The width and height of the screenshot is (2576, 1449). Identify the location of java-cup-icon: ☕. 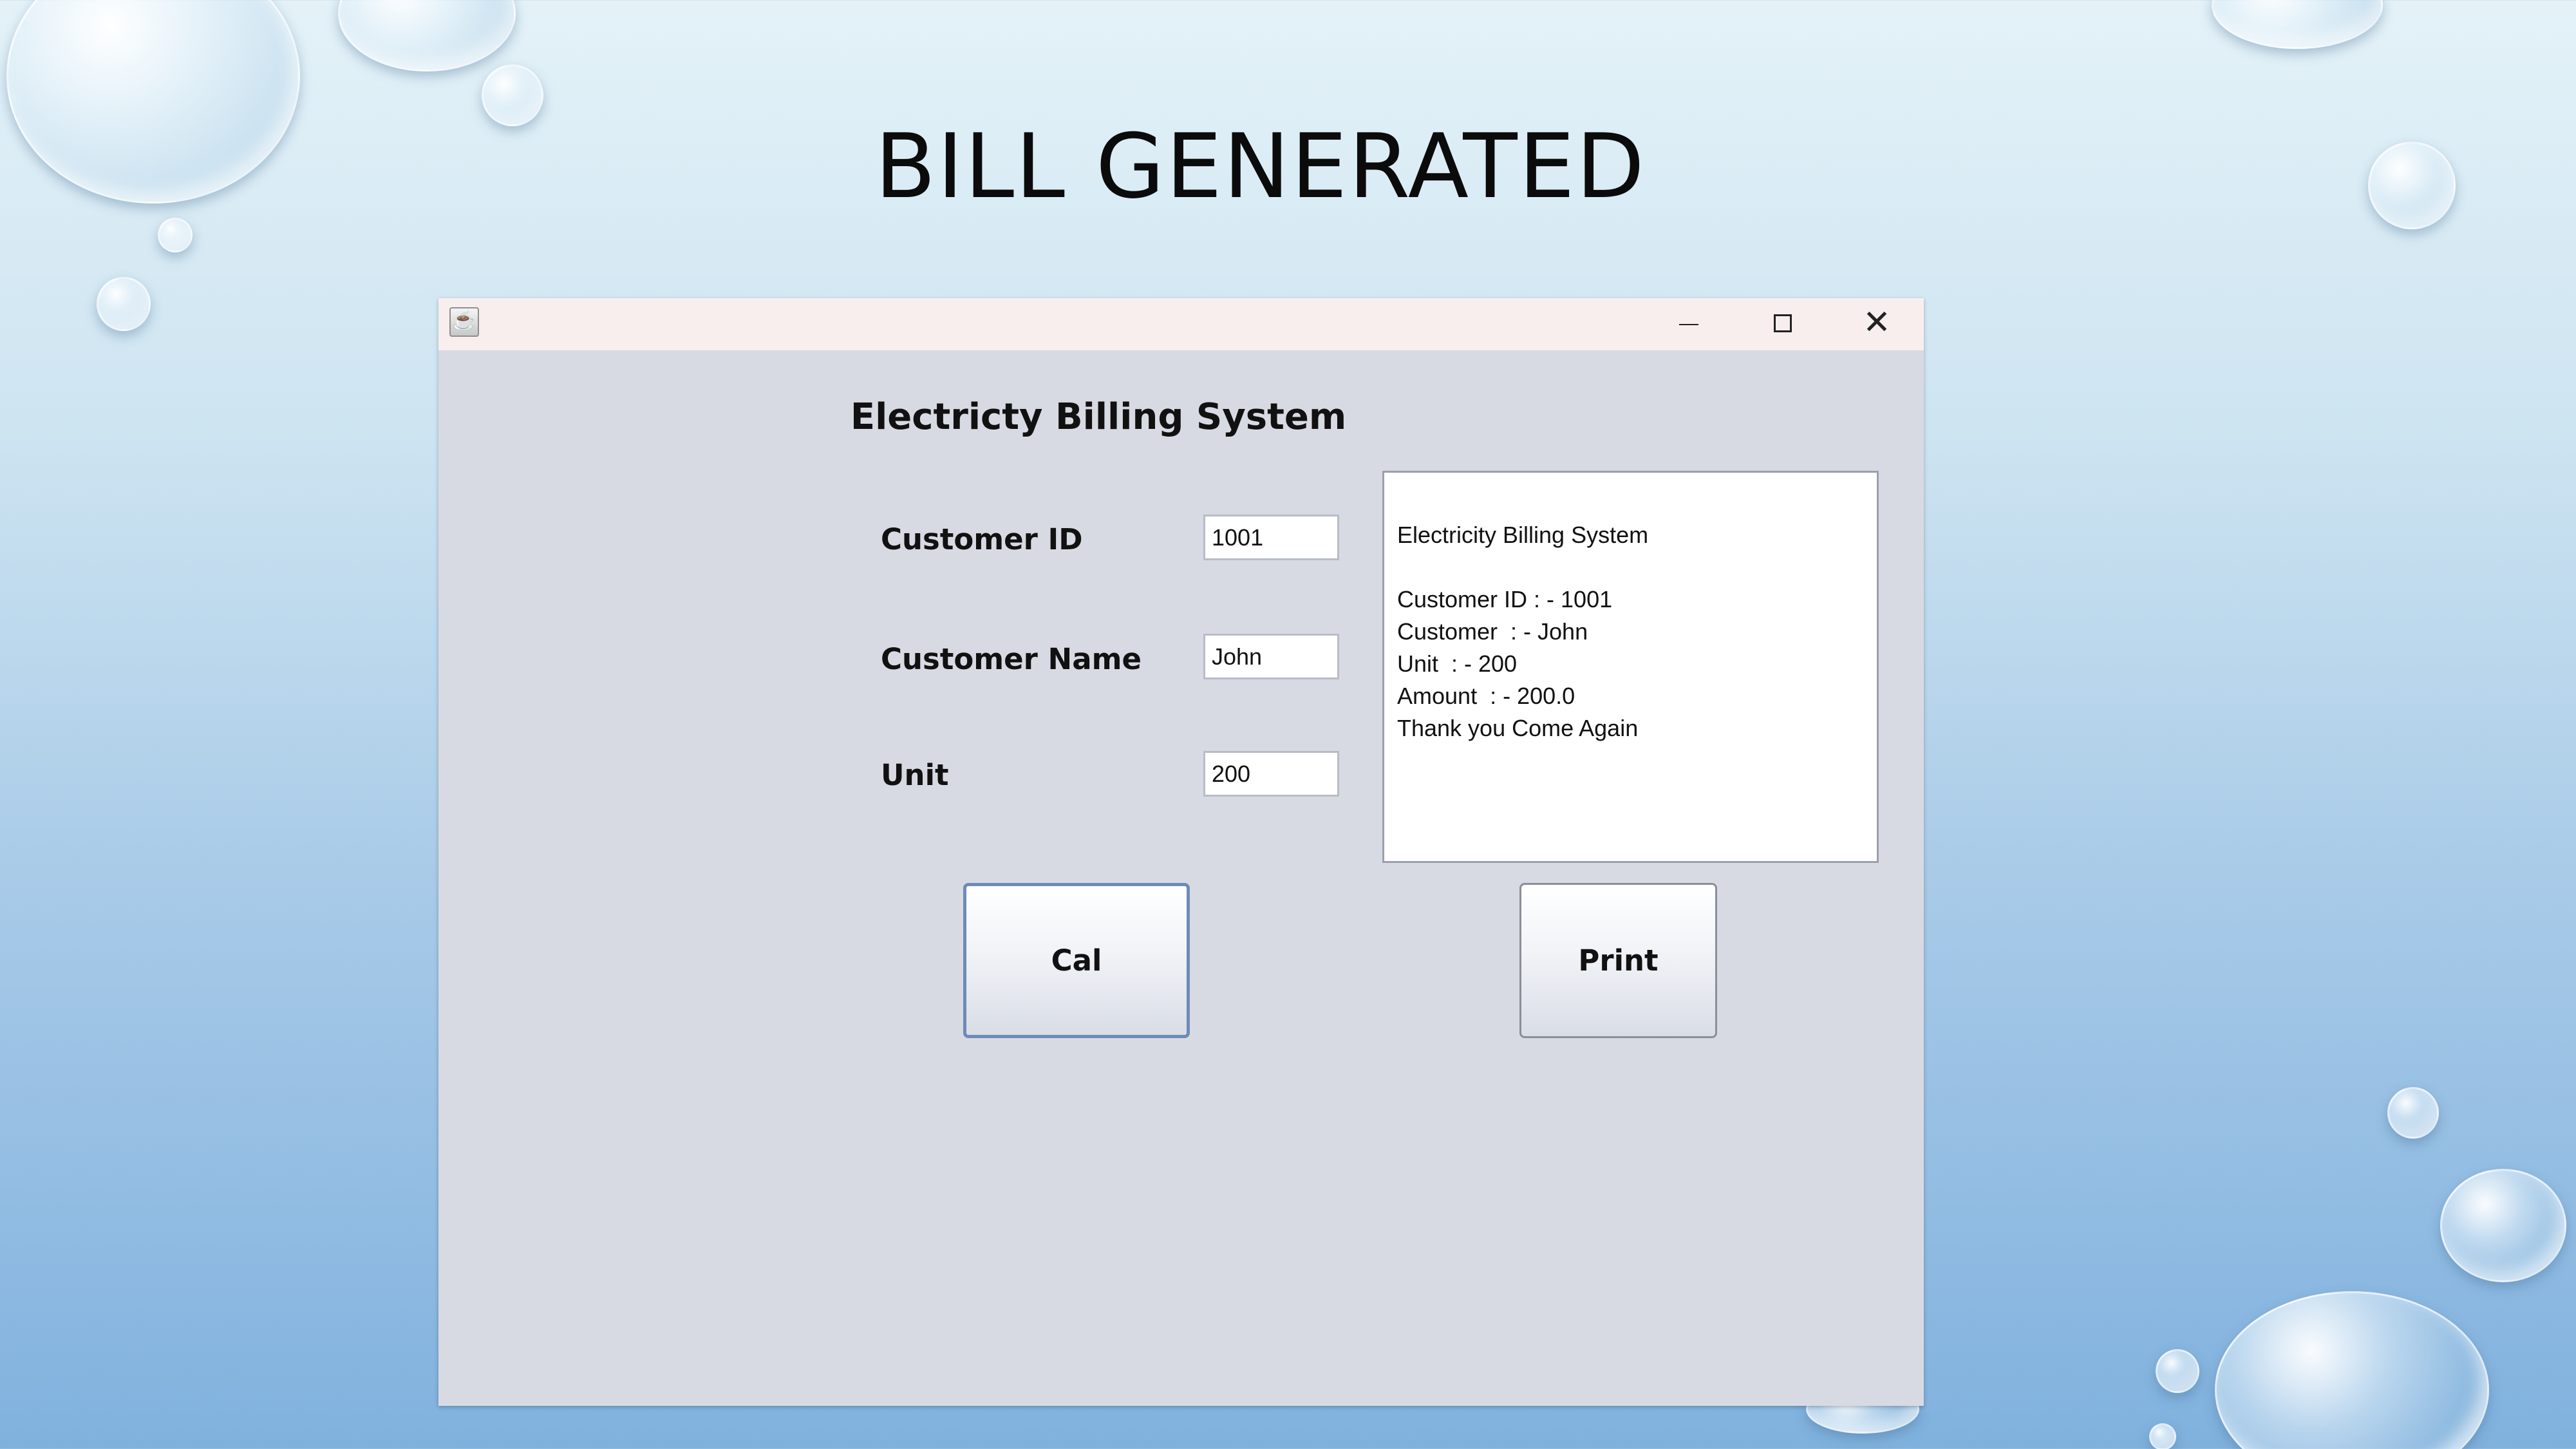
(464, 322).